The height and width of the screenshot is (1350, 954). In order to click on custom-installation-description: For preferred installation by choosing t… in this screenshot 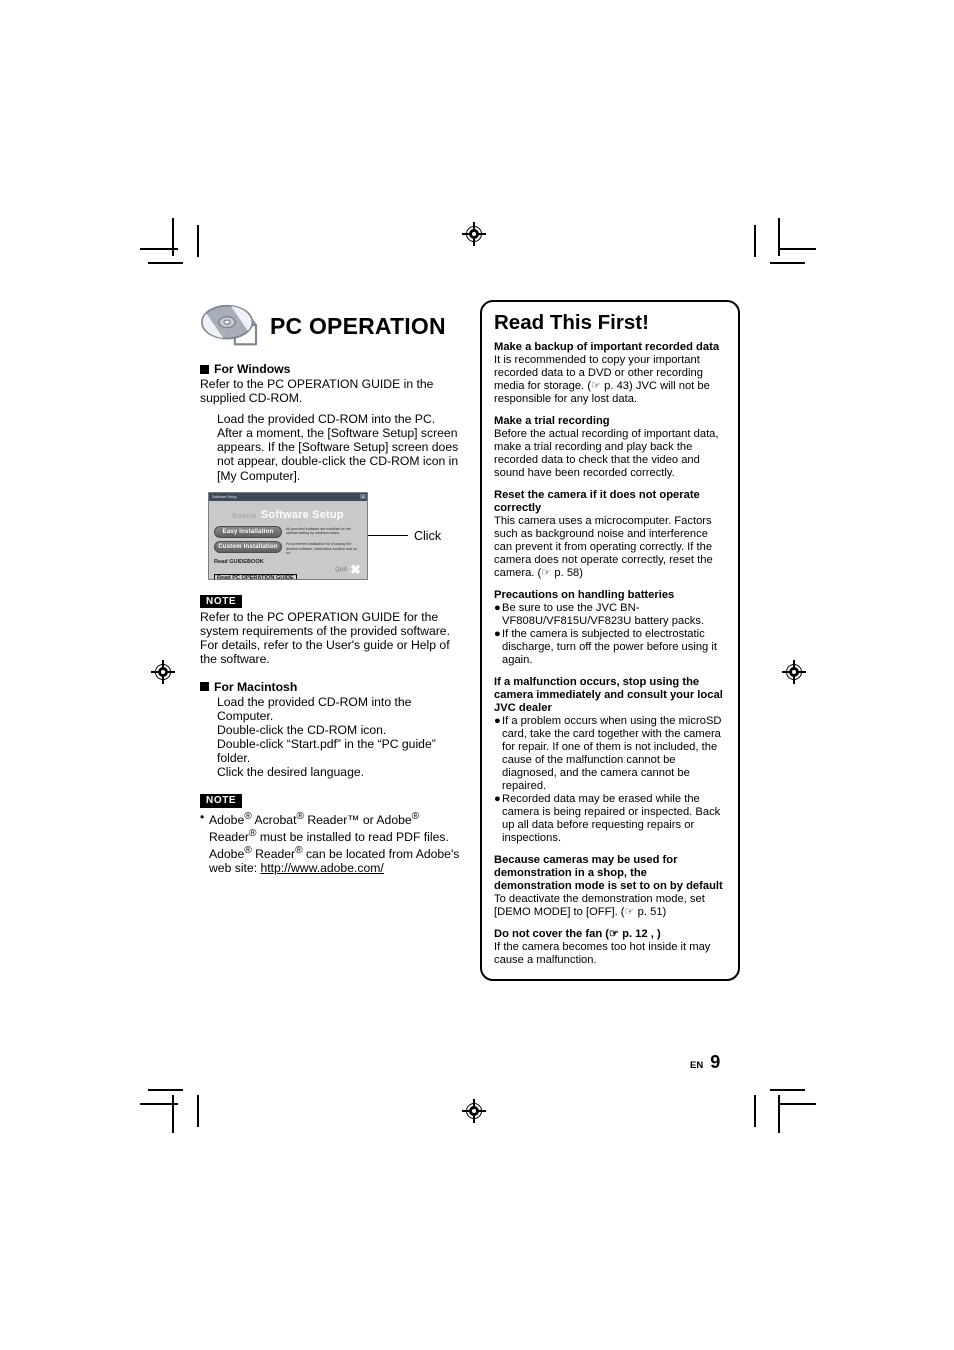, I will do `click(321, 548)`.